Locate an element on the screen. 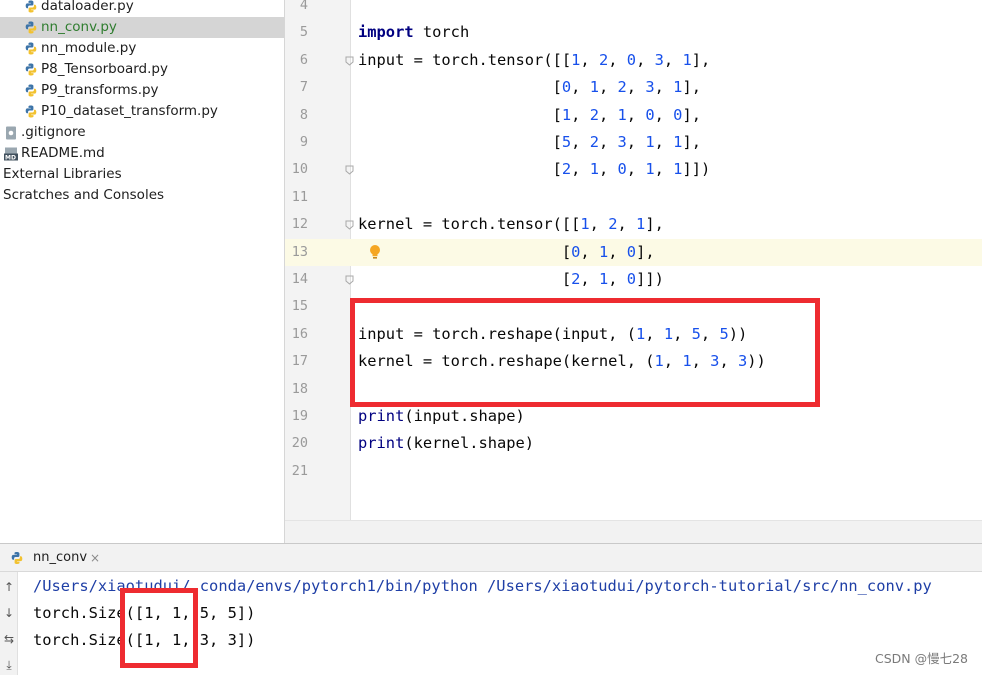 This screenshot has width=982, height=675. tree-item: MD README.md is located at coordinates (142, 153).